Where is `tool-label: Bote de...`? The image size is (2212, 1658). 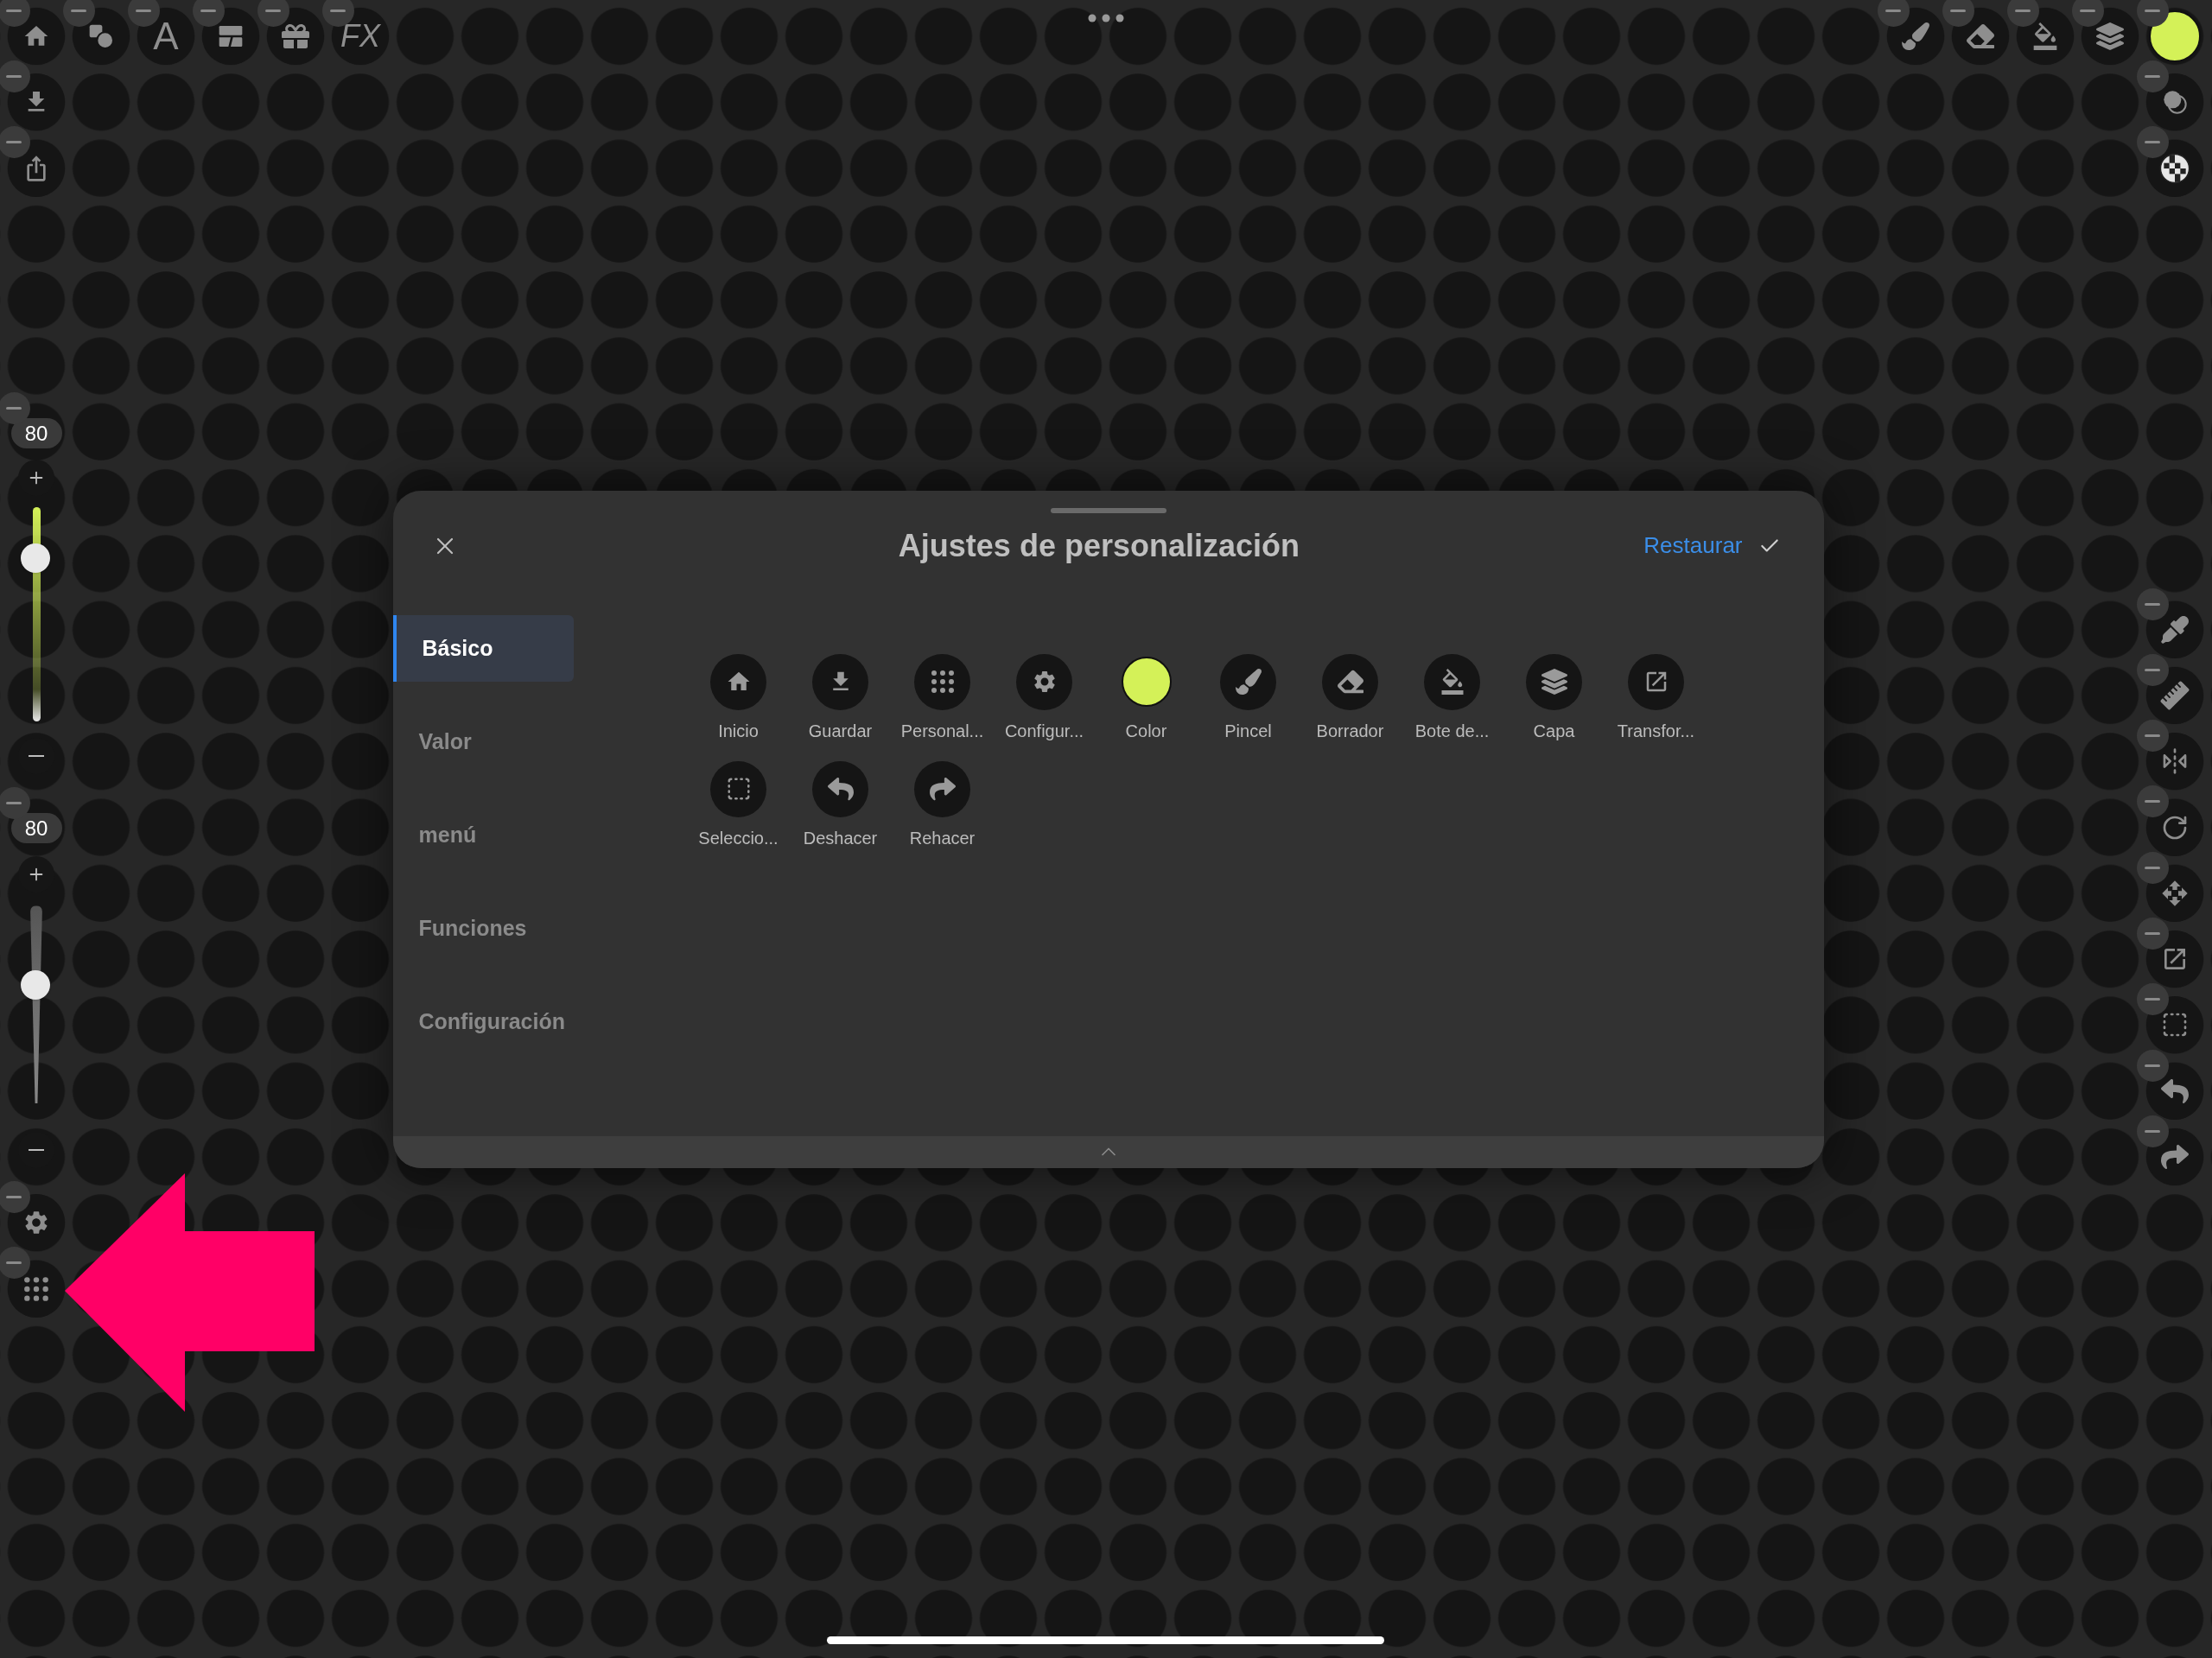
tool-label: Bote de... is located at coordinates (1452, 730).